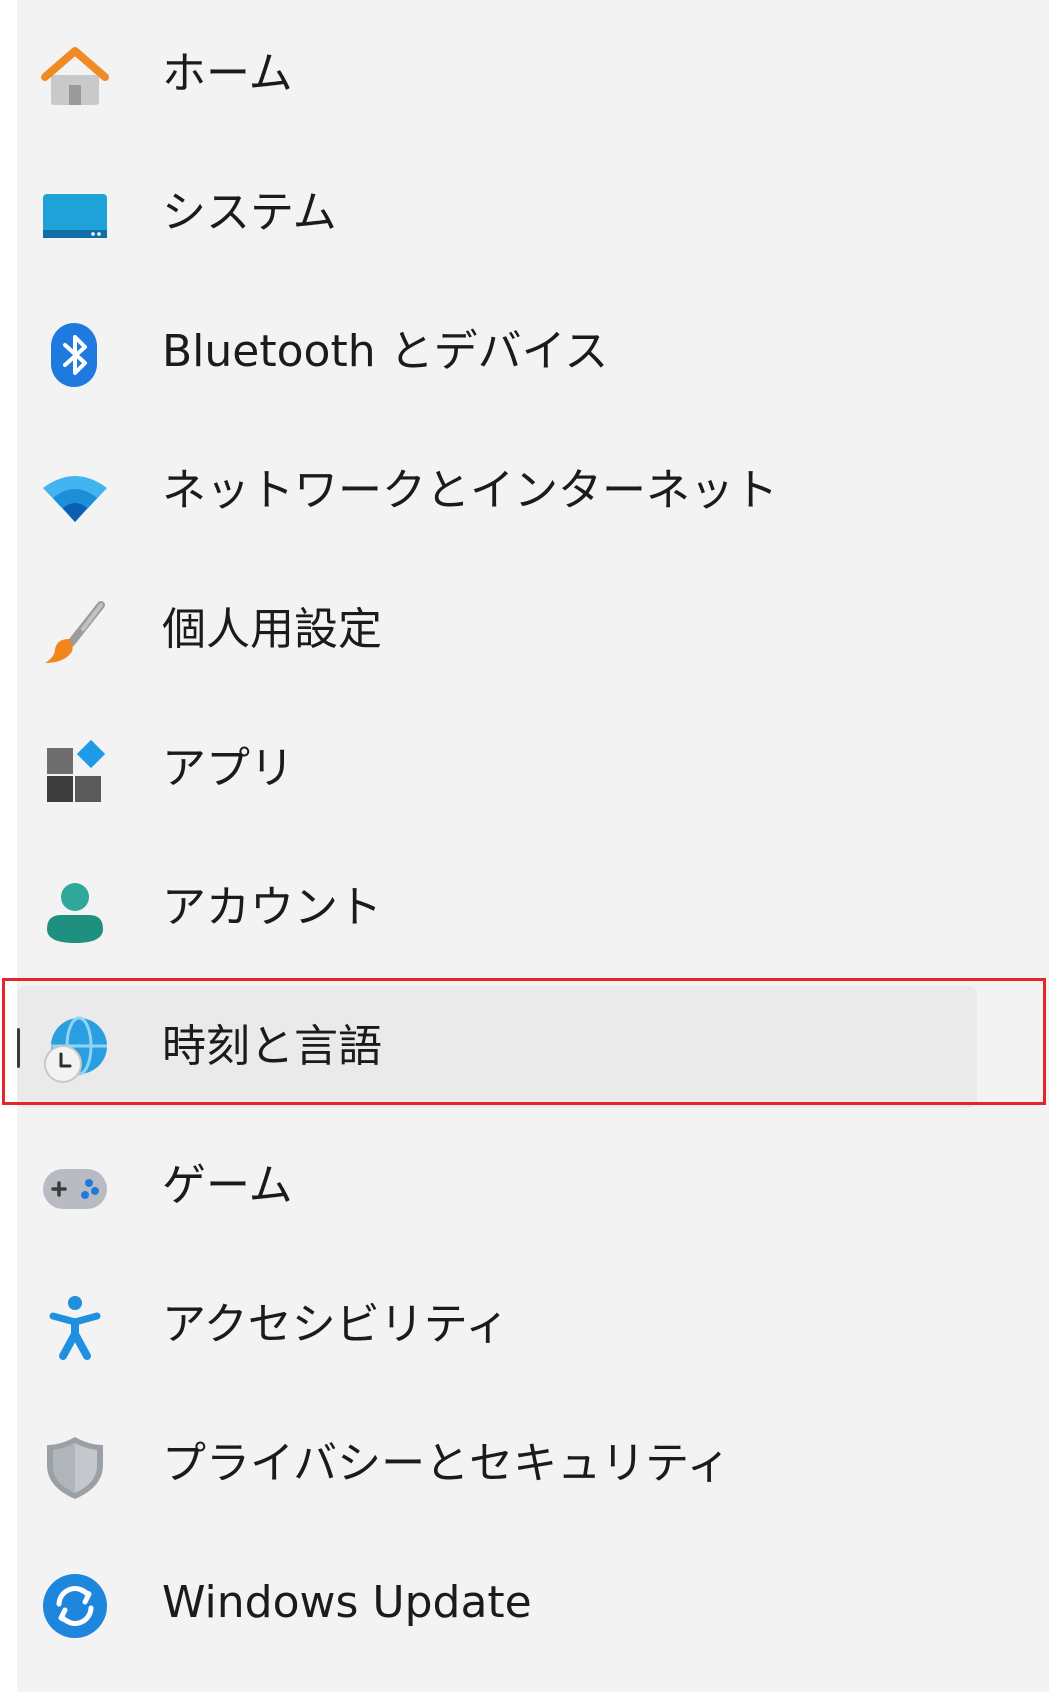 This screenshot has width=1049, height=1692. I want to click on nav-item-bluetooth-devices: Bluetooth とデバイス, so click(497, 352).